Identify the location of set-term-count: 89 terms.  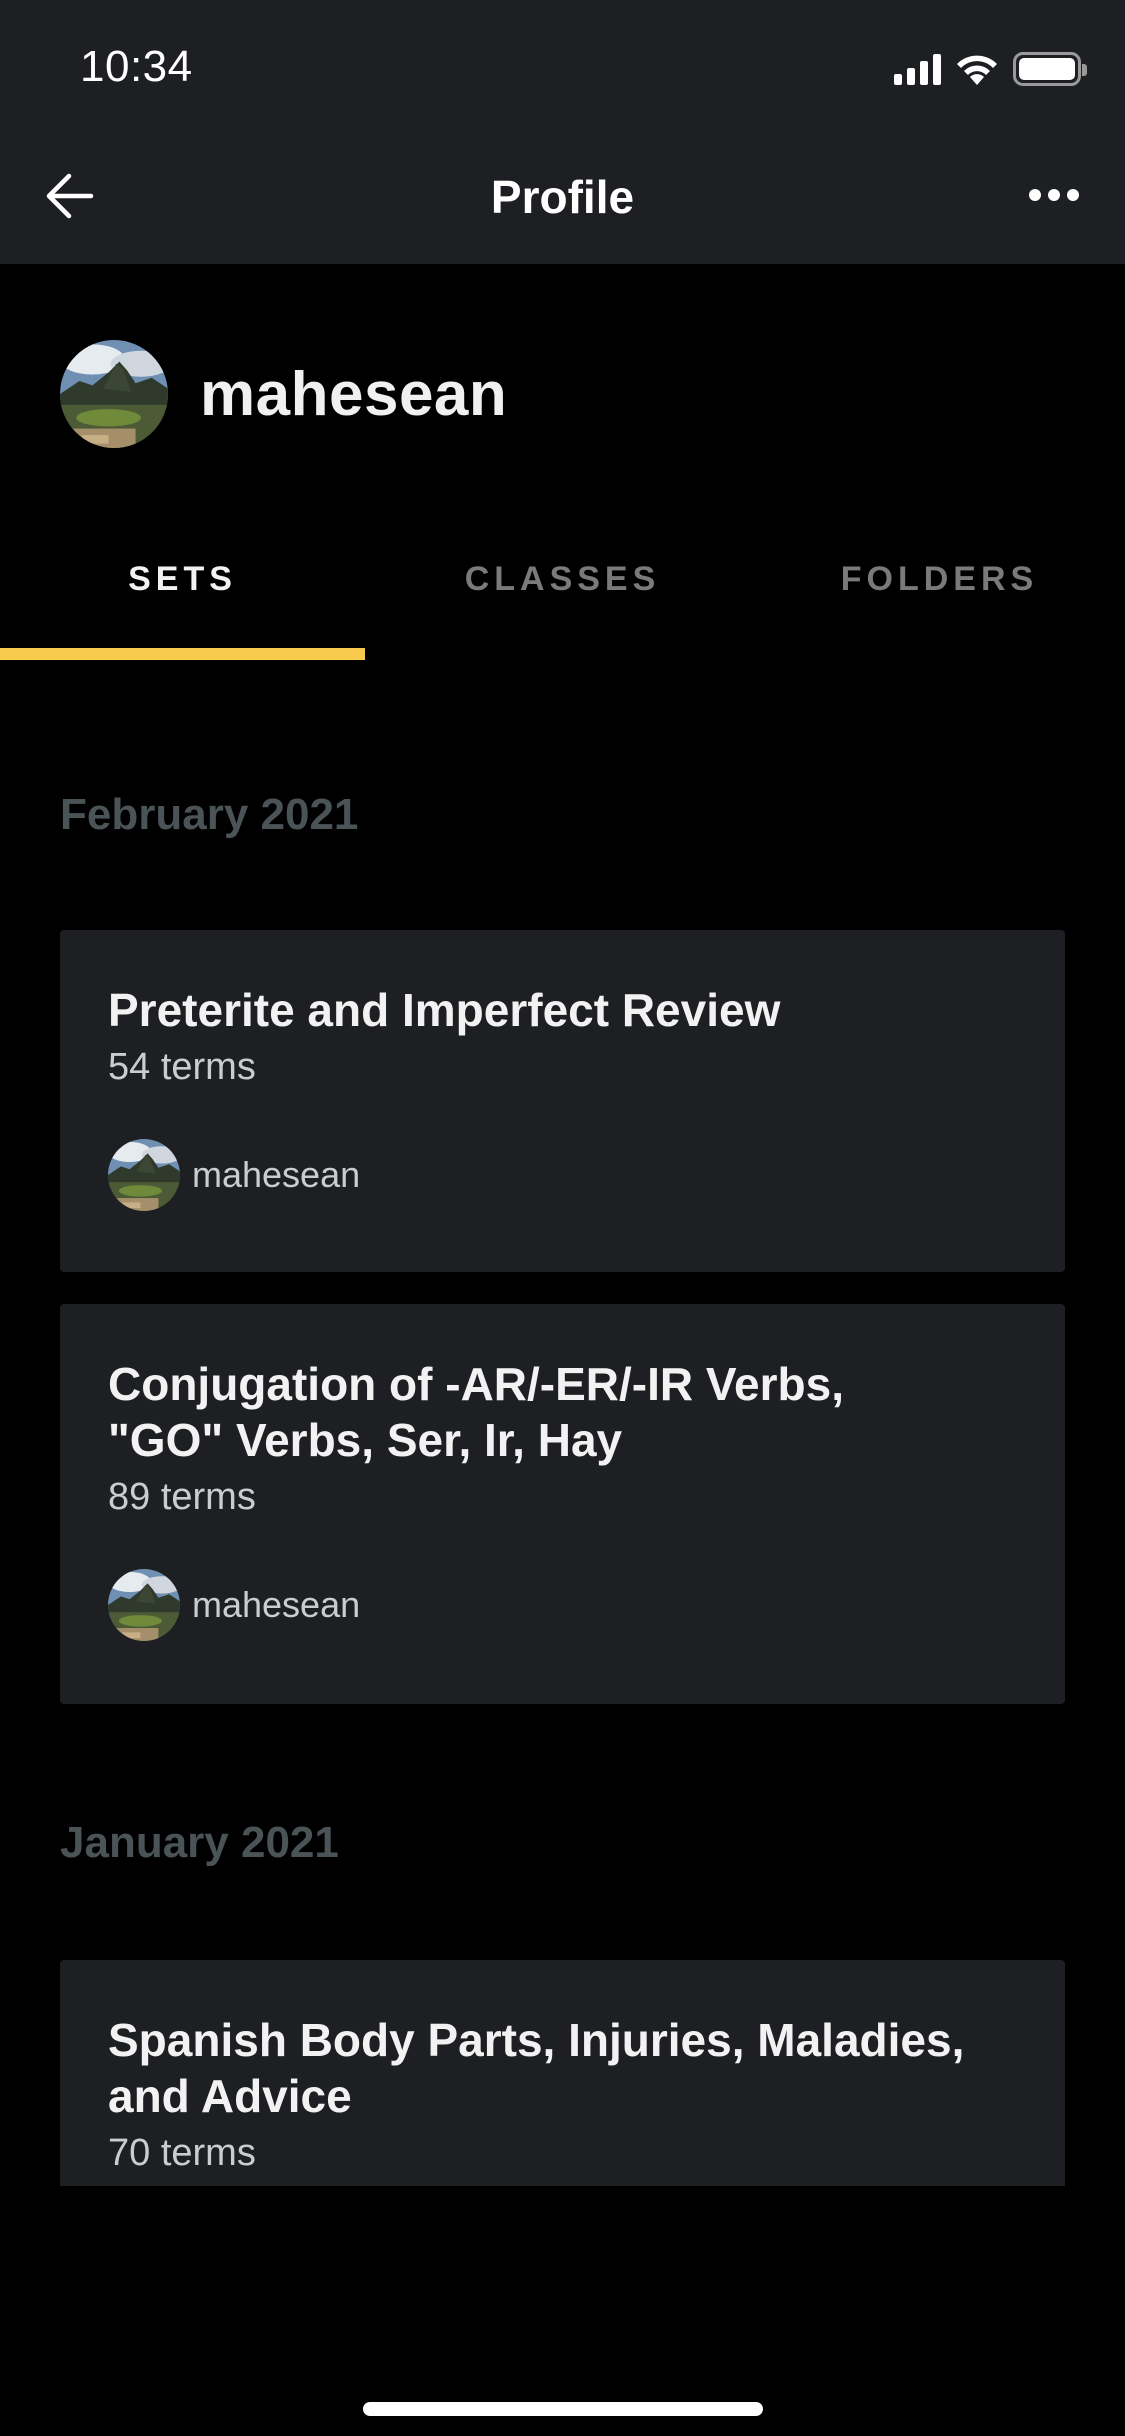
(182, 1497).